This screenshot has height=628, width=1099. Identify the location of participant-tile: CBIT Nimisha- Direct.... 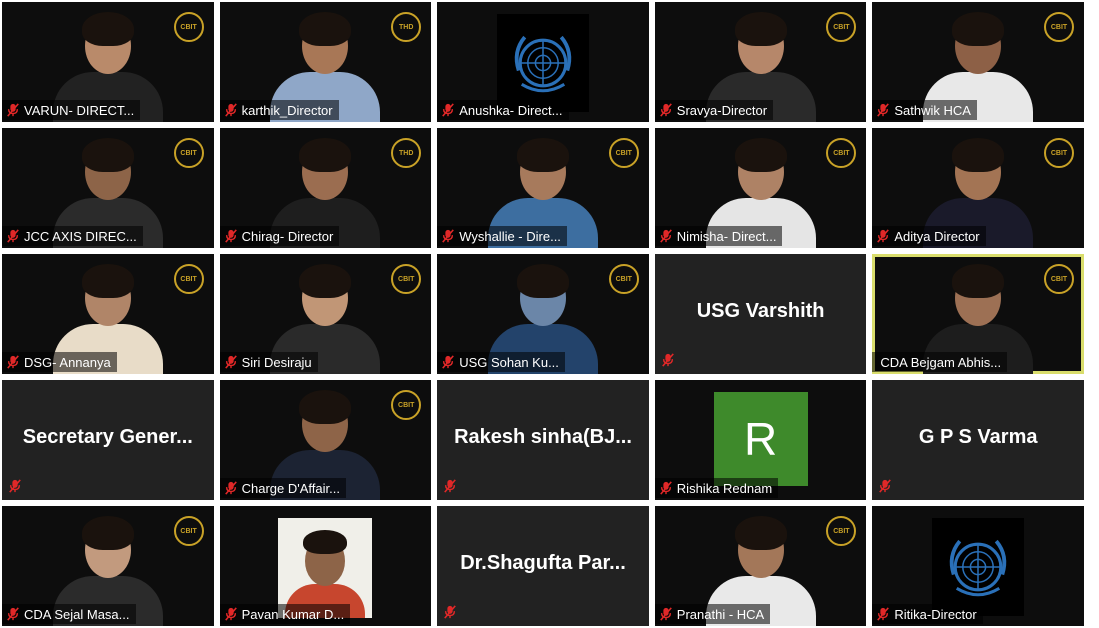
(760, 188).